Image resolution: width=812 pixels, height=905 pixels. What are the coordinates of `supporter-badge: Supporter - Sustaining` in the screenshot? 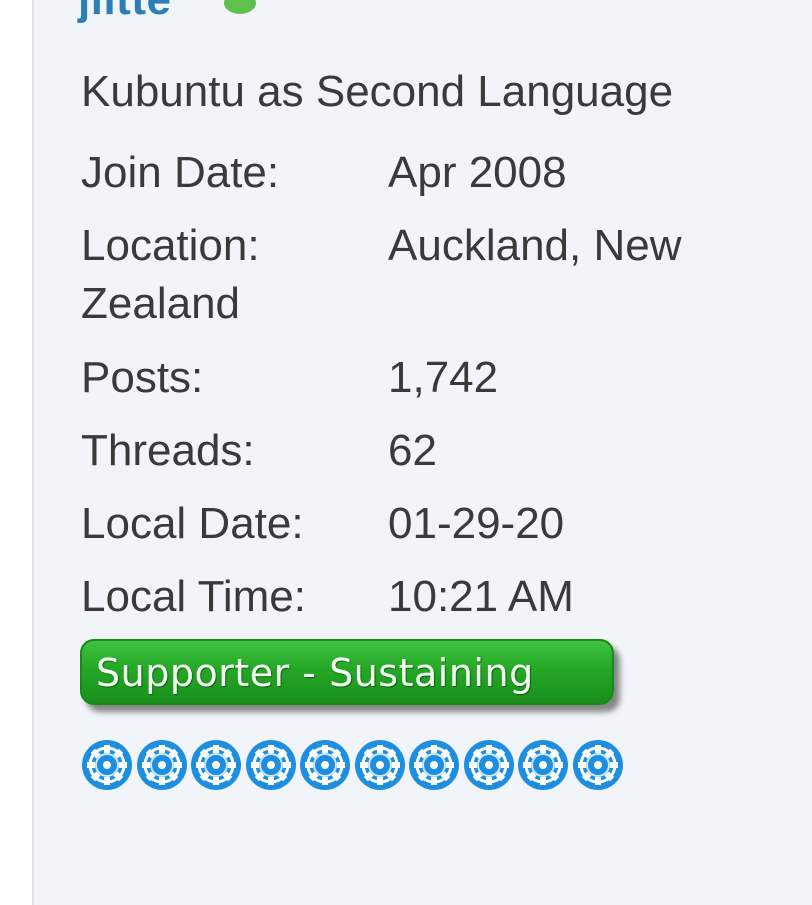 It's located at (347, 672).